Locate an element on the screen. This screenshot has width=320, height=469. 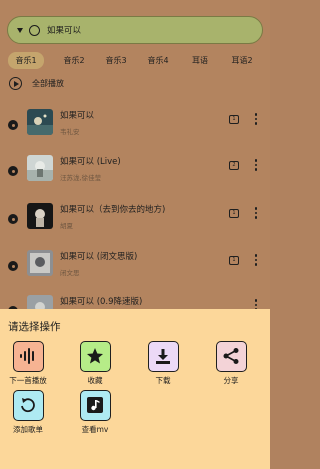
tab-whisper: 耳语 is located at coordinates (200, 60).